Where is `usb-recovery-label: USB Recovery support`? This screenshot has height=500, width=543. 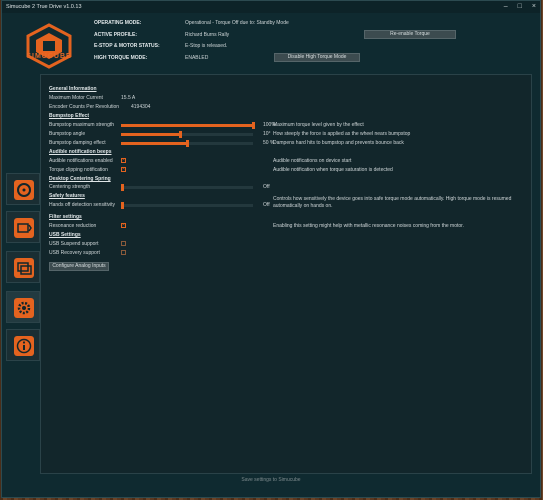
usb-recovery-label: USB Recovery support is located at coordinates (74, 253).